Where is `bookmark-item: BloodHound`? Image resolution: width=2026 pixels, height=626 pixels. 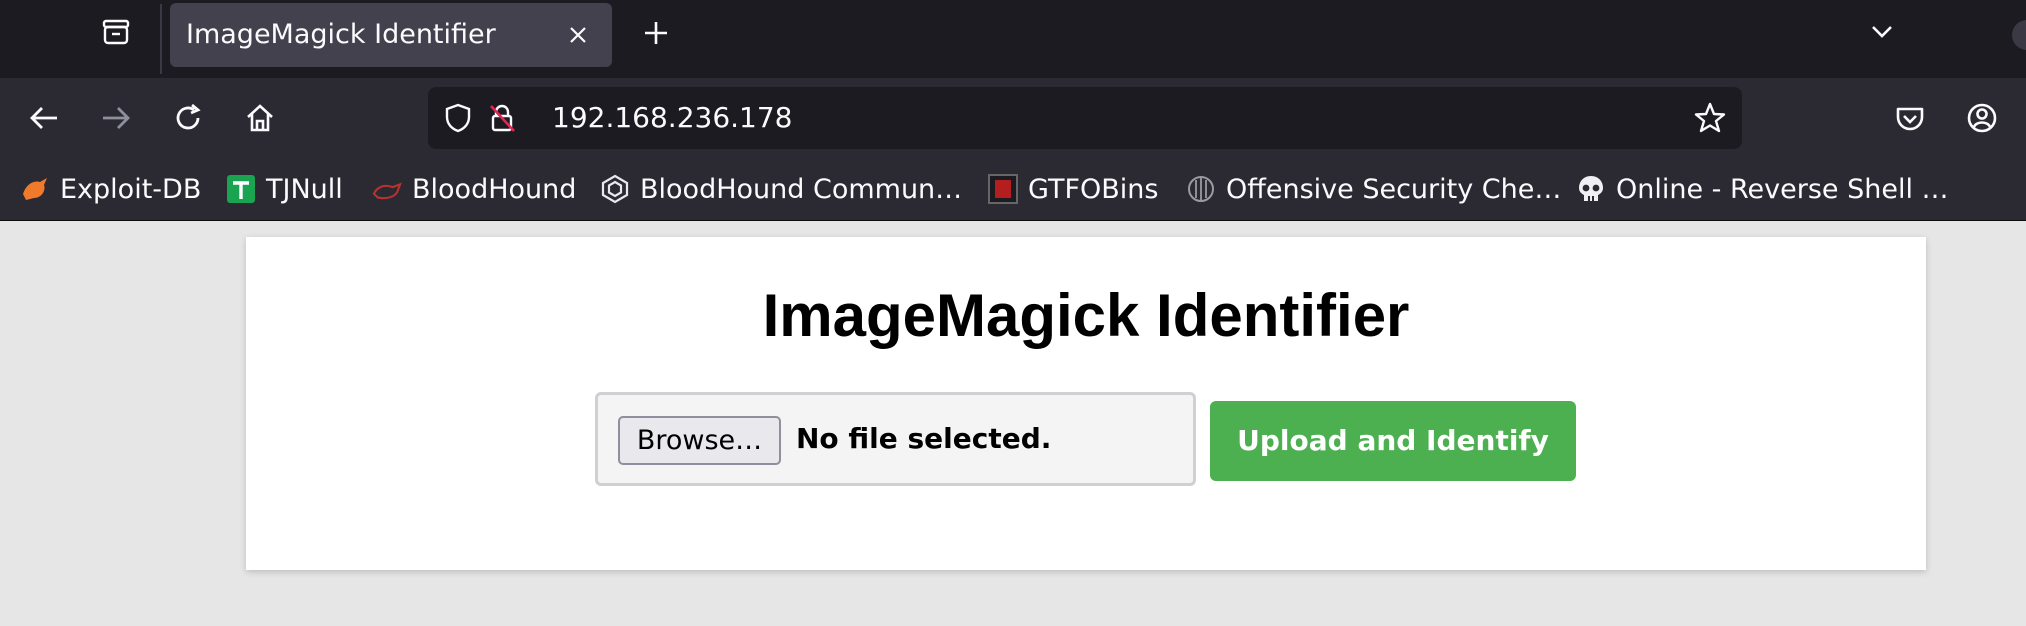 bookmark-item: BloodHound is located at coordinates (474, 189).